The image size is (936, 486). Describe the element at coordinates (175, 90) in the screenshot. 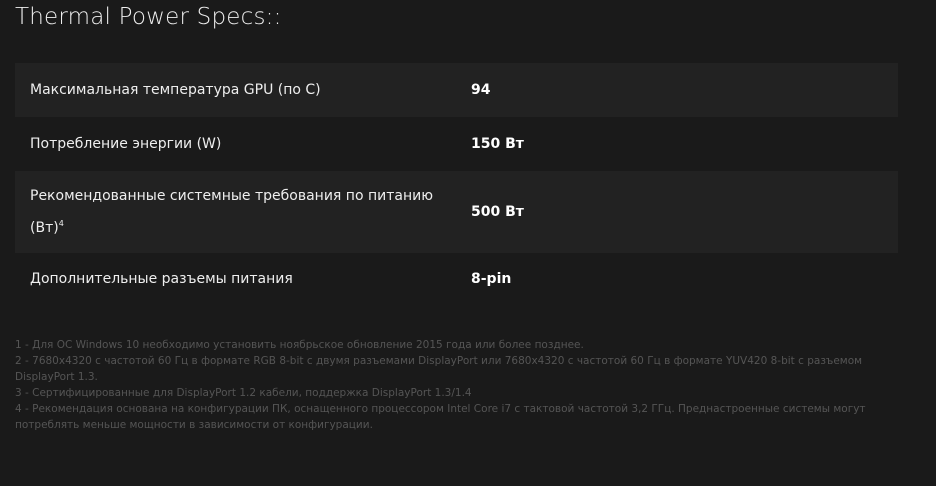

I see `spec-label: Максимальная температура GPU (по C)` at that location.